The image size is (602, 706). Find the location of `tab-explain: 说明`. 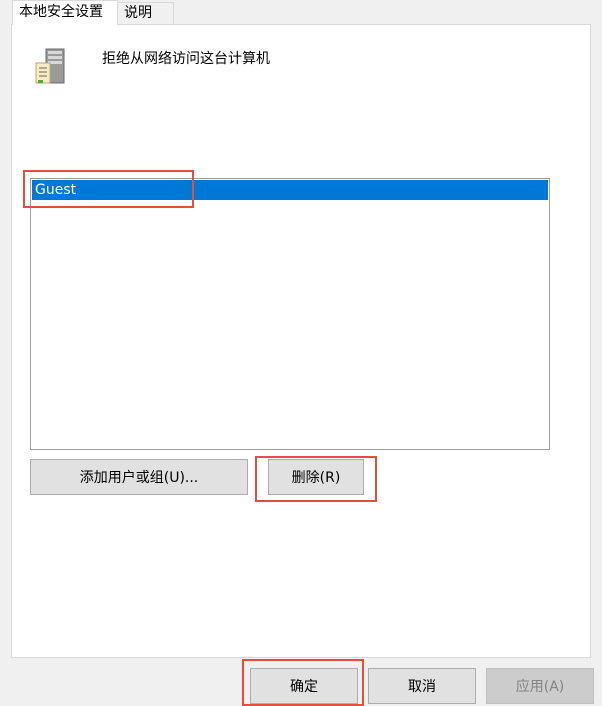

tab-explain: 说明 is located at coordinates (146, 13).